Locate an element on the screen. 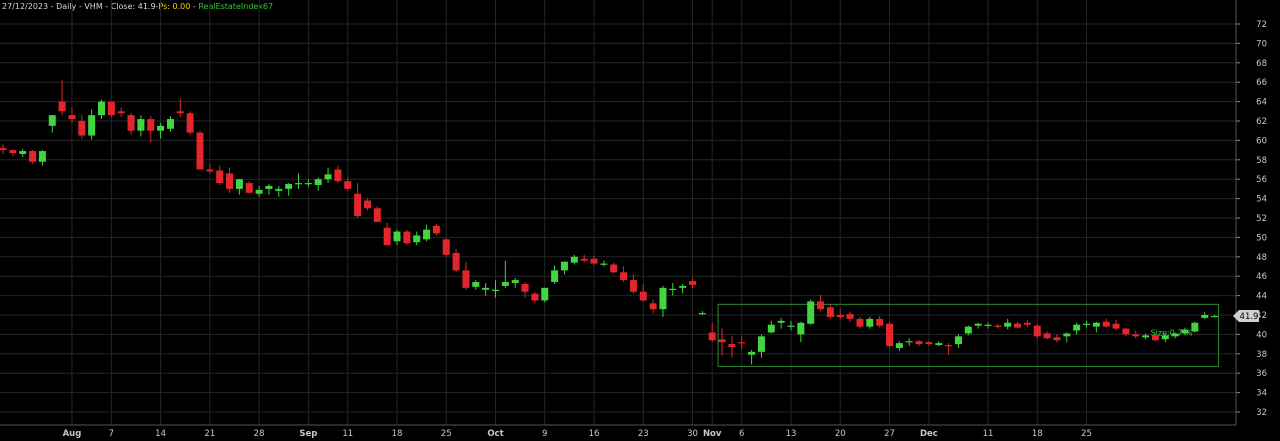  y-tick-label: 46 is located at coordinates (1261, 277).